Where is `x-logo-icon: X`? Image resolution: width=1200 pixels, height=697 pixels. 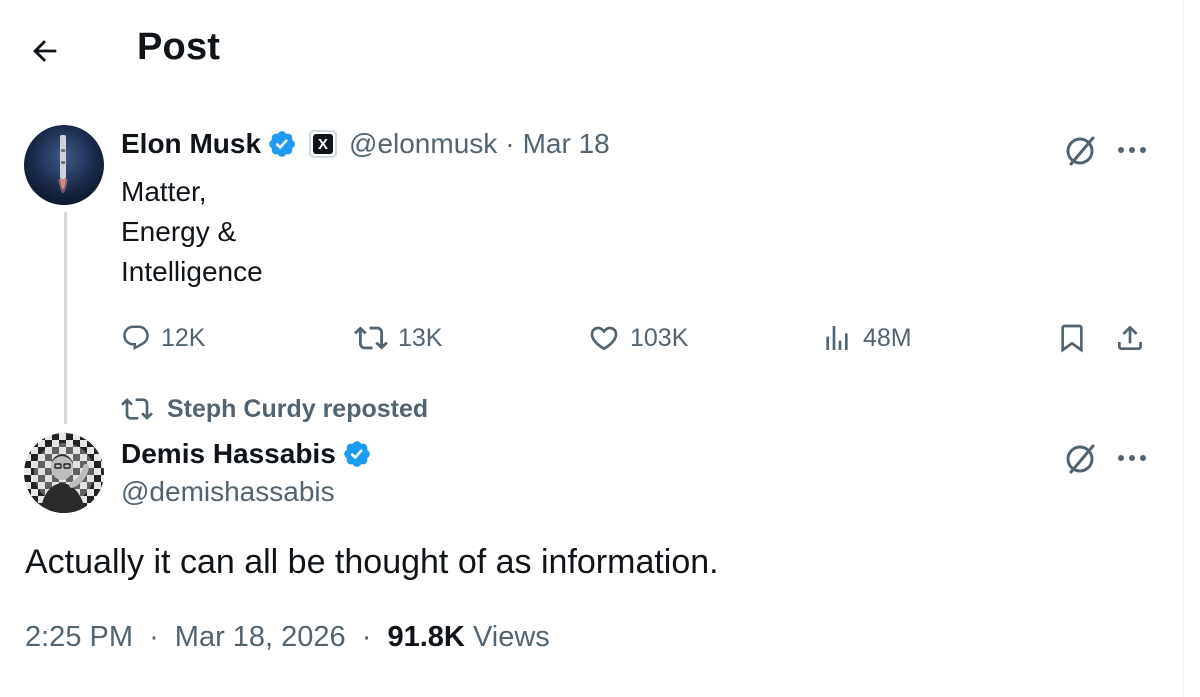
x-logo-icon: X is located at coordinates (323, 144).